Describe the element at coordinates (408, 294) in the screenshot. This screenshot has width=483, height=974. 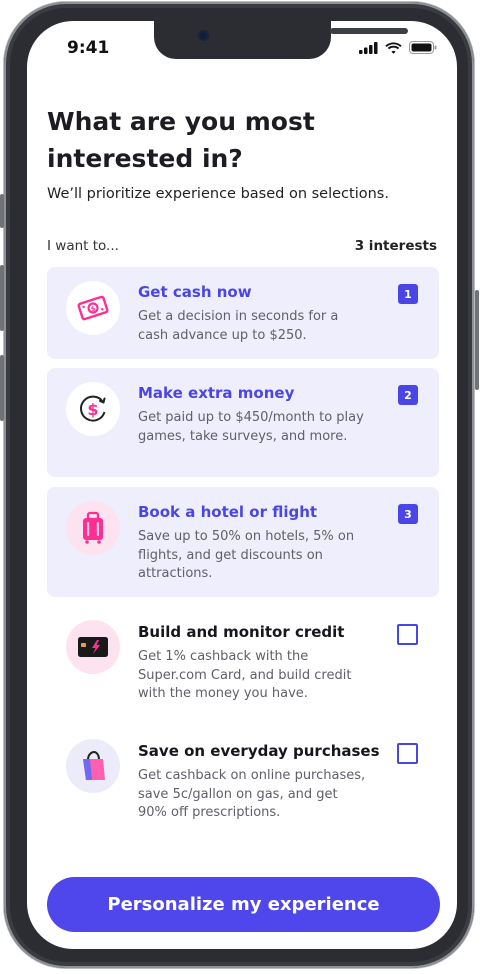
I see `selection-order-badge: 1` at that location.